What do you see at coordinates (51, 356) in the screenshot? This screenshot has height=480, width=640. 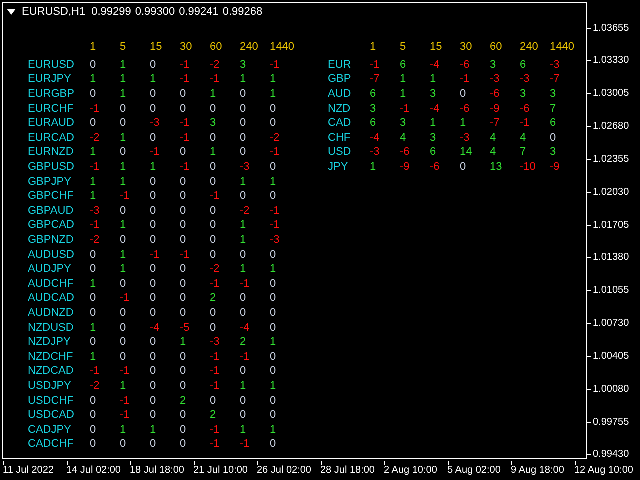 I see `symbol-label: NZDCHF` at bounding box center [51, 356].